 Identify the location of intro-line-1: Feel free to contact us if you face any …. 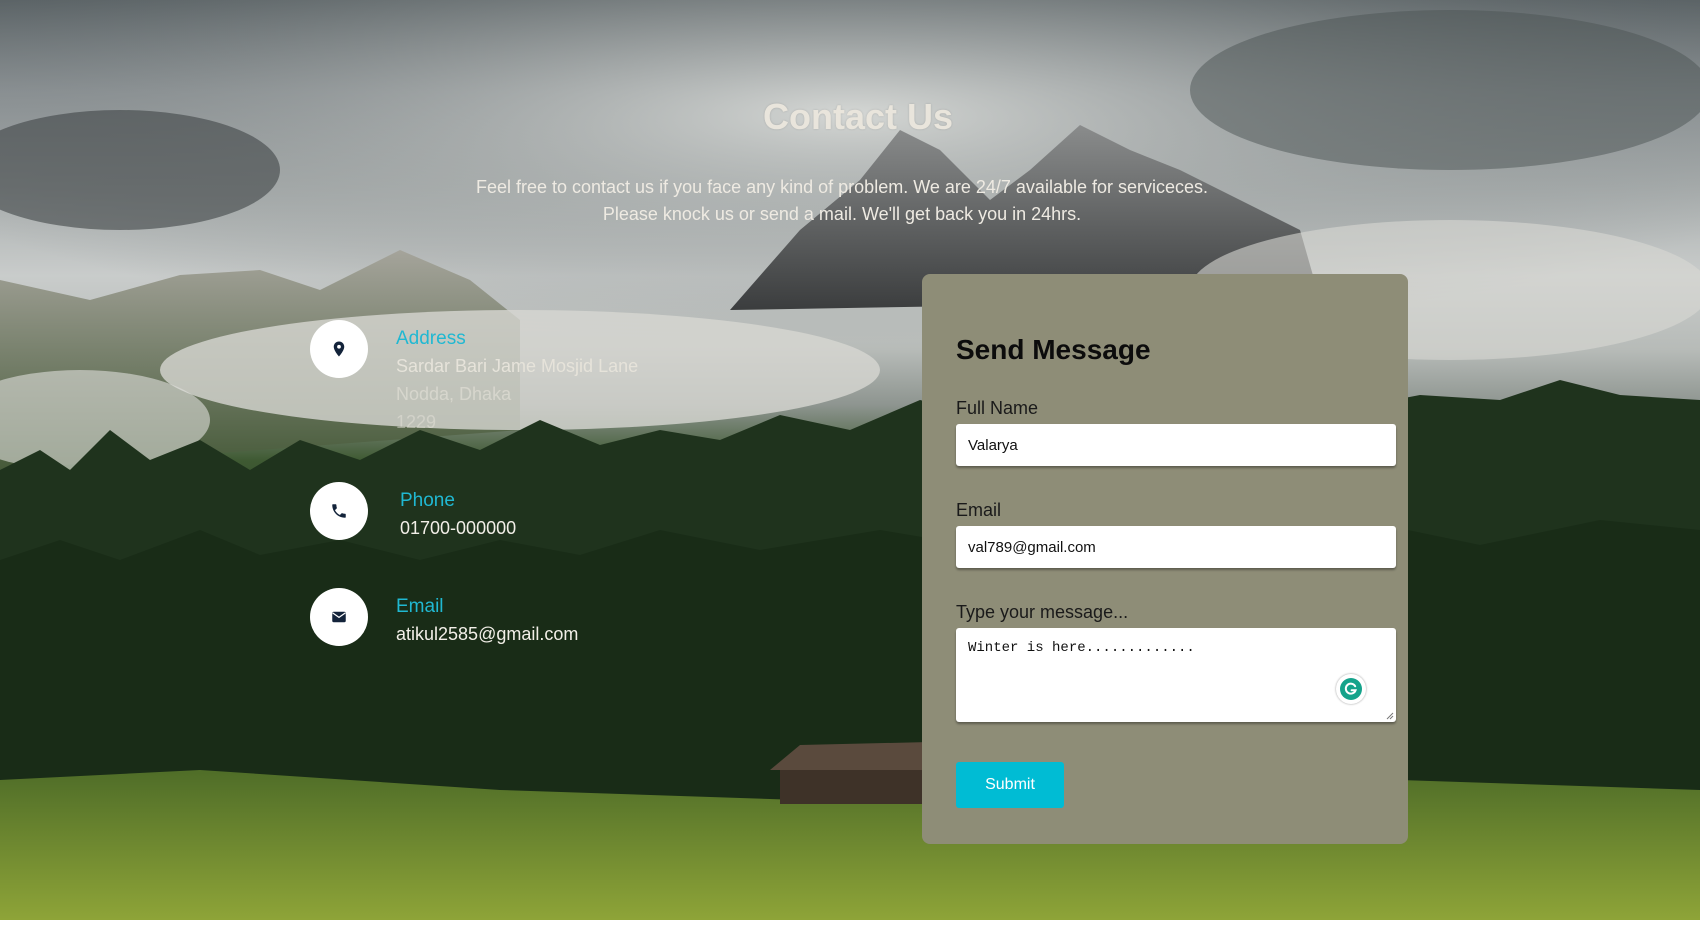
(842, 187).